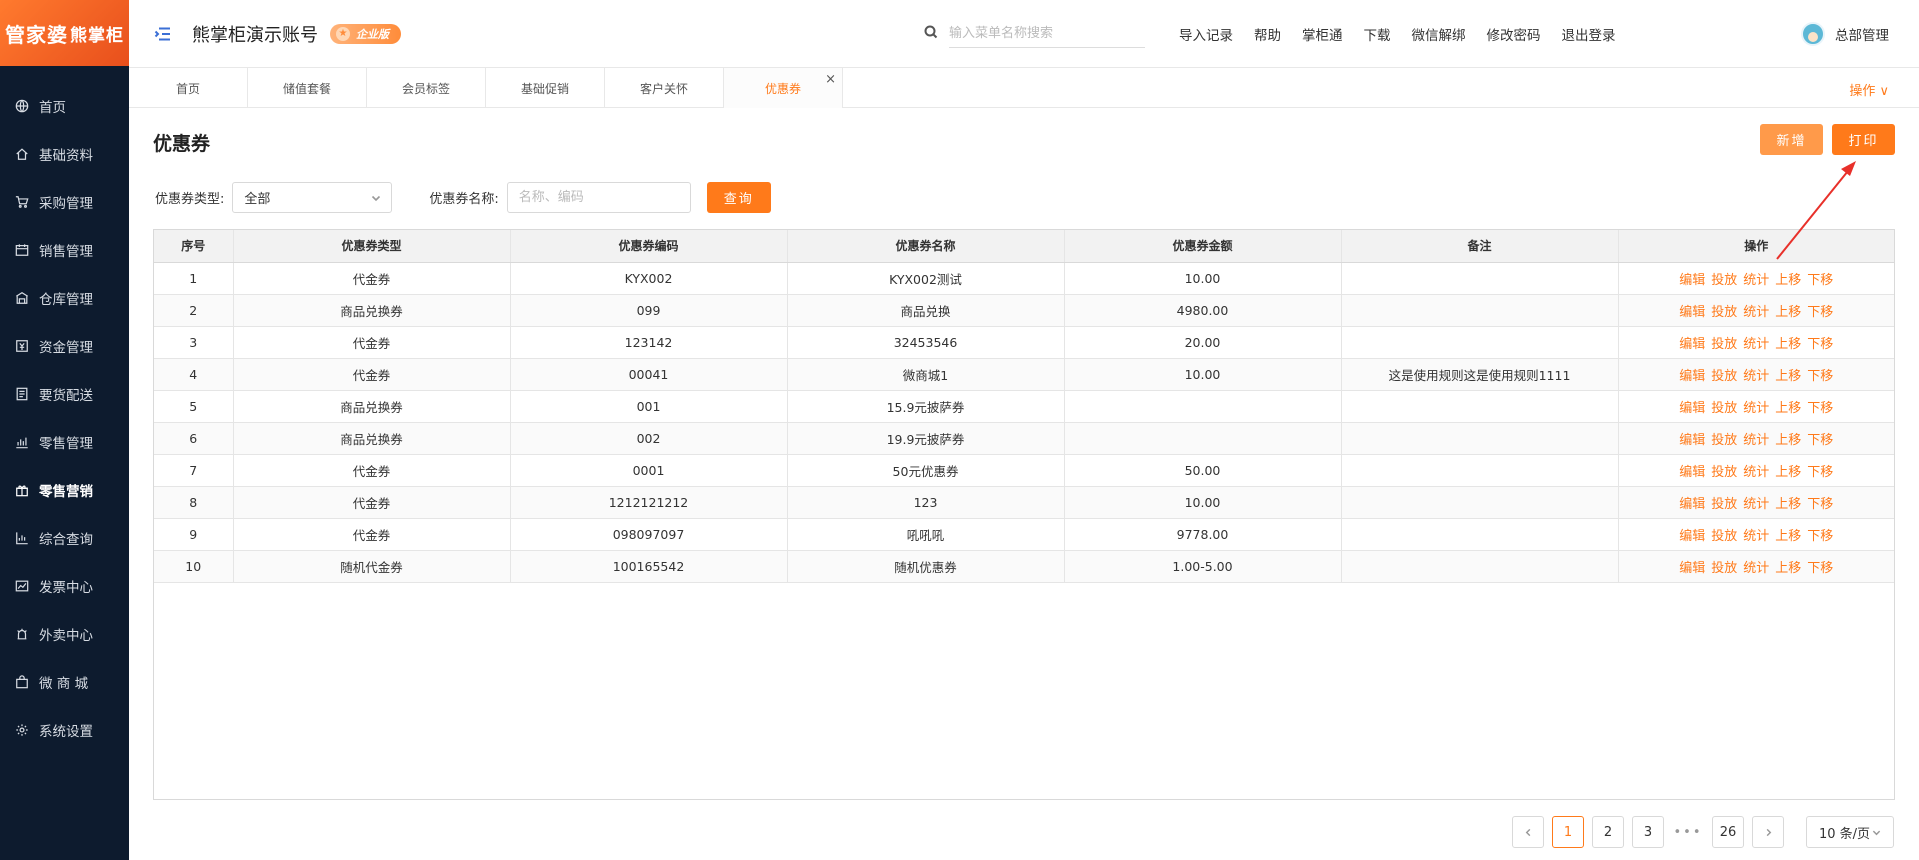 Image resolution: width=1919 pixels, height=860 pixels. Describe the element at coordinates (1791, 139) in the screenshot. I see `add-button: 新增` at that location.